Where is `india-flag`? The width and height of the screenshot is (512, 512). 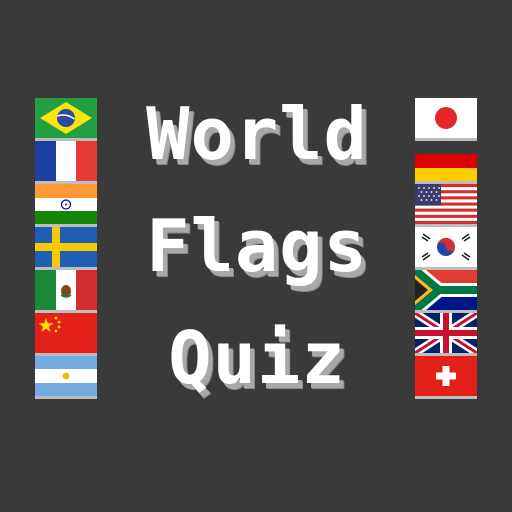 india-flag is located at coordinates (66, 204).